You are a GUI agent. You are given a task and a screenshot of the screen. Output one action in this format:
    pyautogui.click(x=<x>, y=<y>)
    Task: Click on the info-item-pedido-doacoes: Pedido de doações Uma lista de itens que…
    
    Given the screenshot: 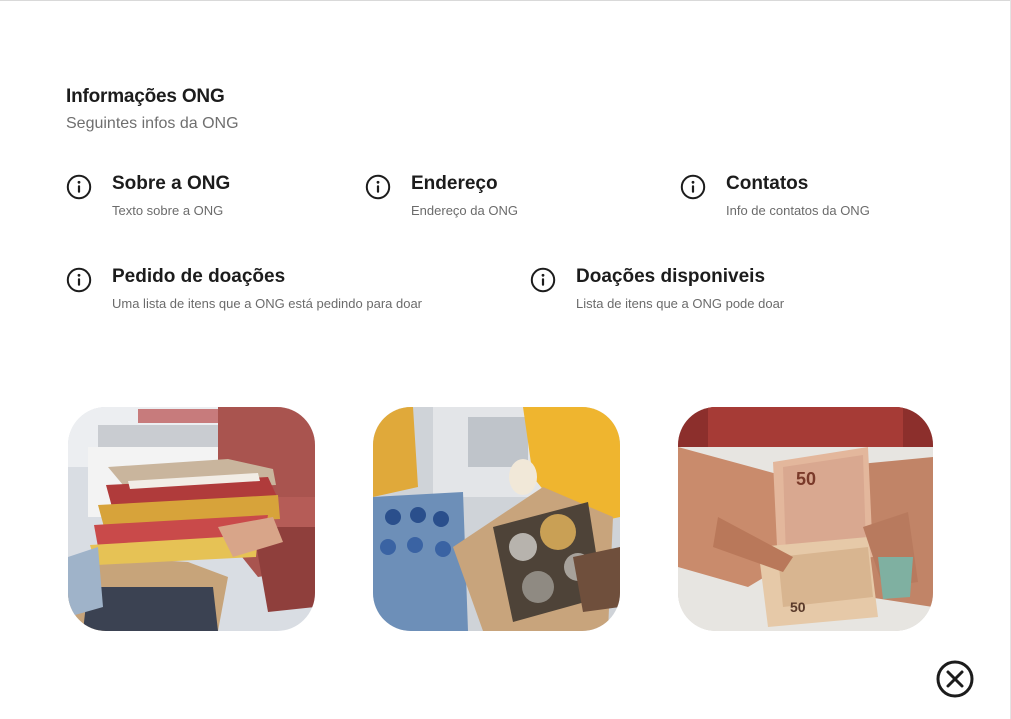 What is the action you would take?
    pyautogui.click(x=244, y=288)
    